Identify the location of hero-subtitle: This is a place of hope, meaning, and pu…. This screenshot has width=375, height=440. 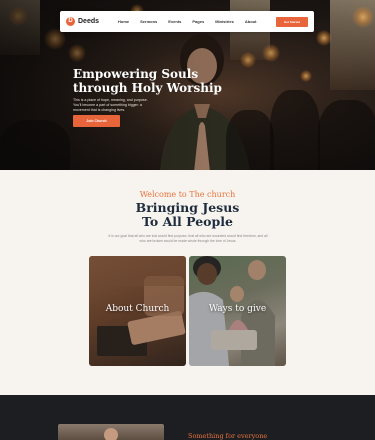
(110, 105).